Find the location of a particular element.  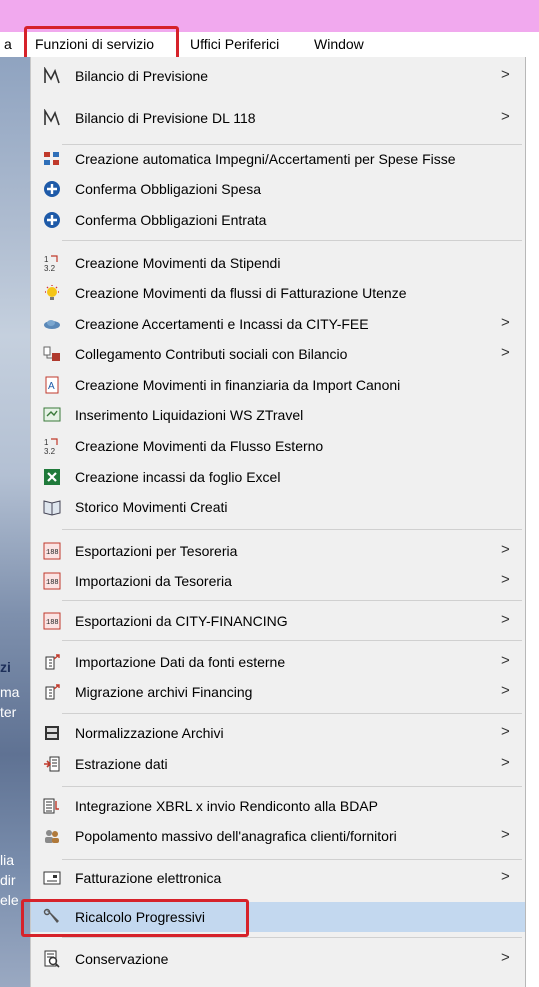

menu-item-label: Normalizzazione Archivi is located at coordinates (149, 733).